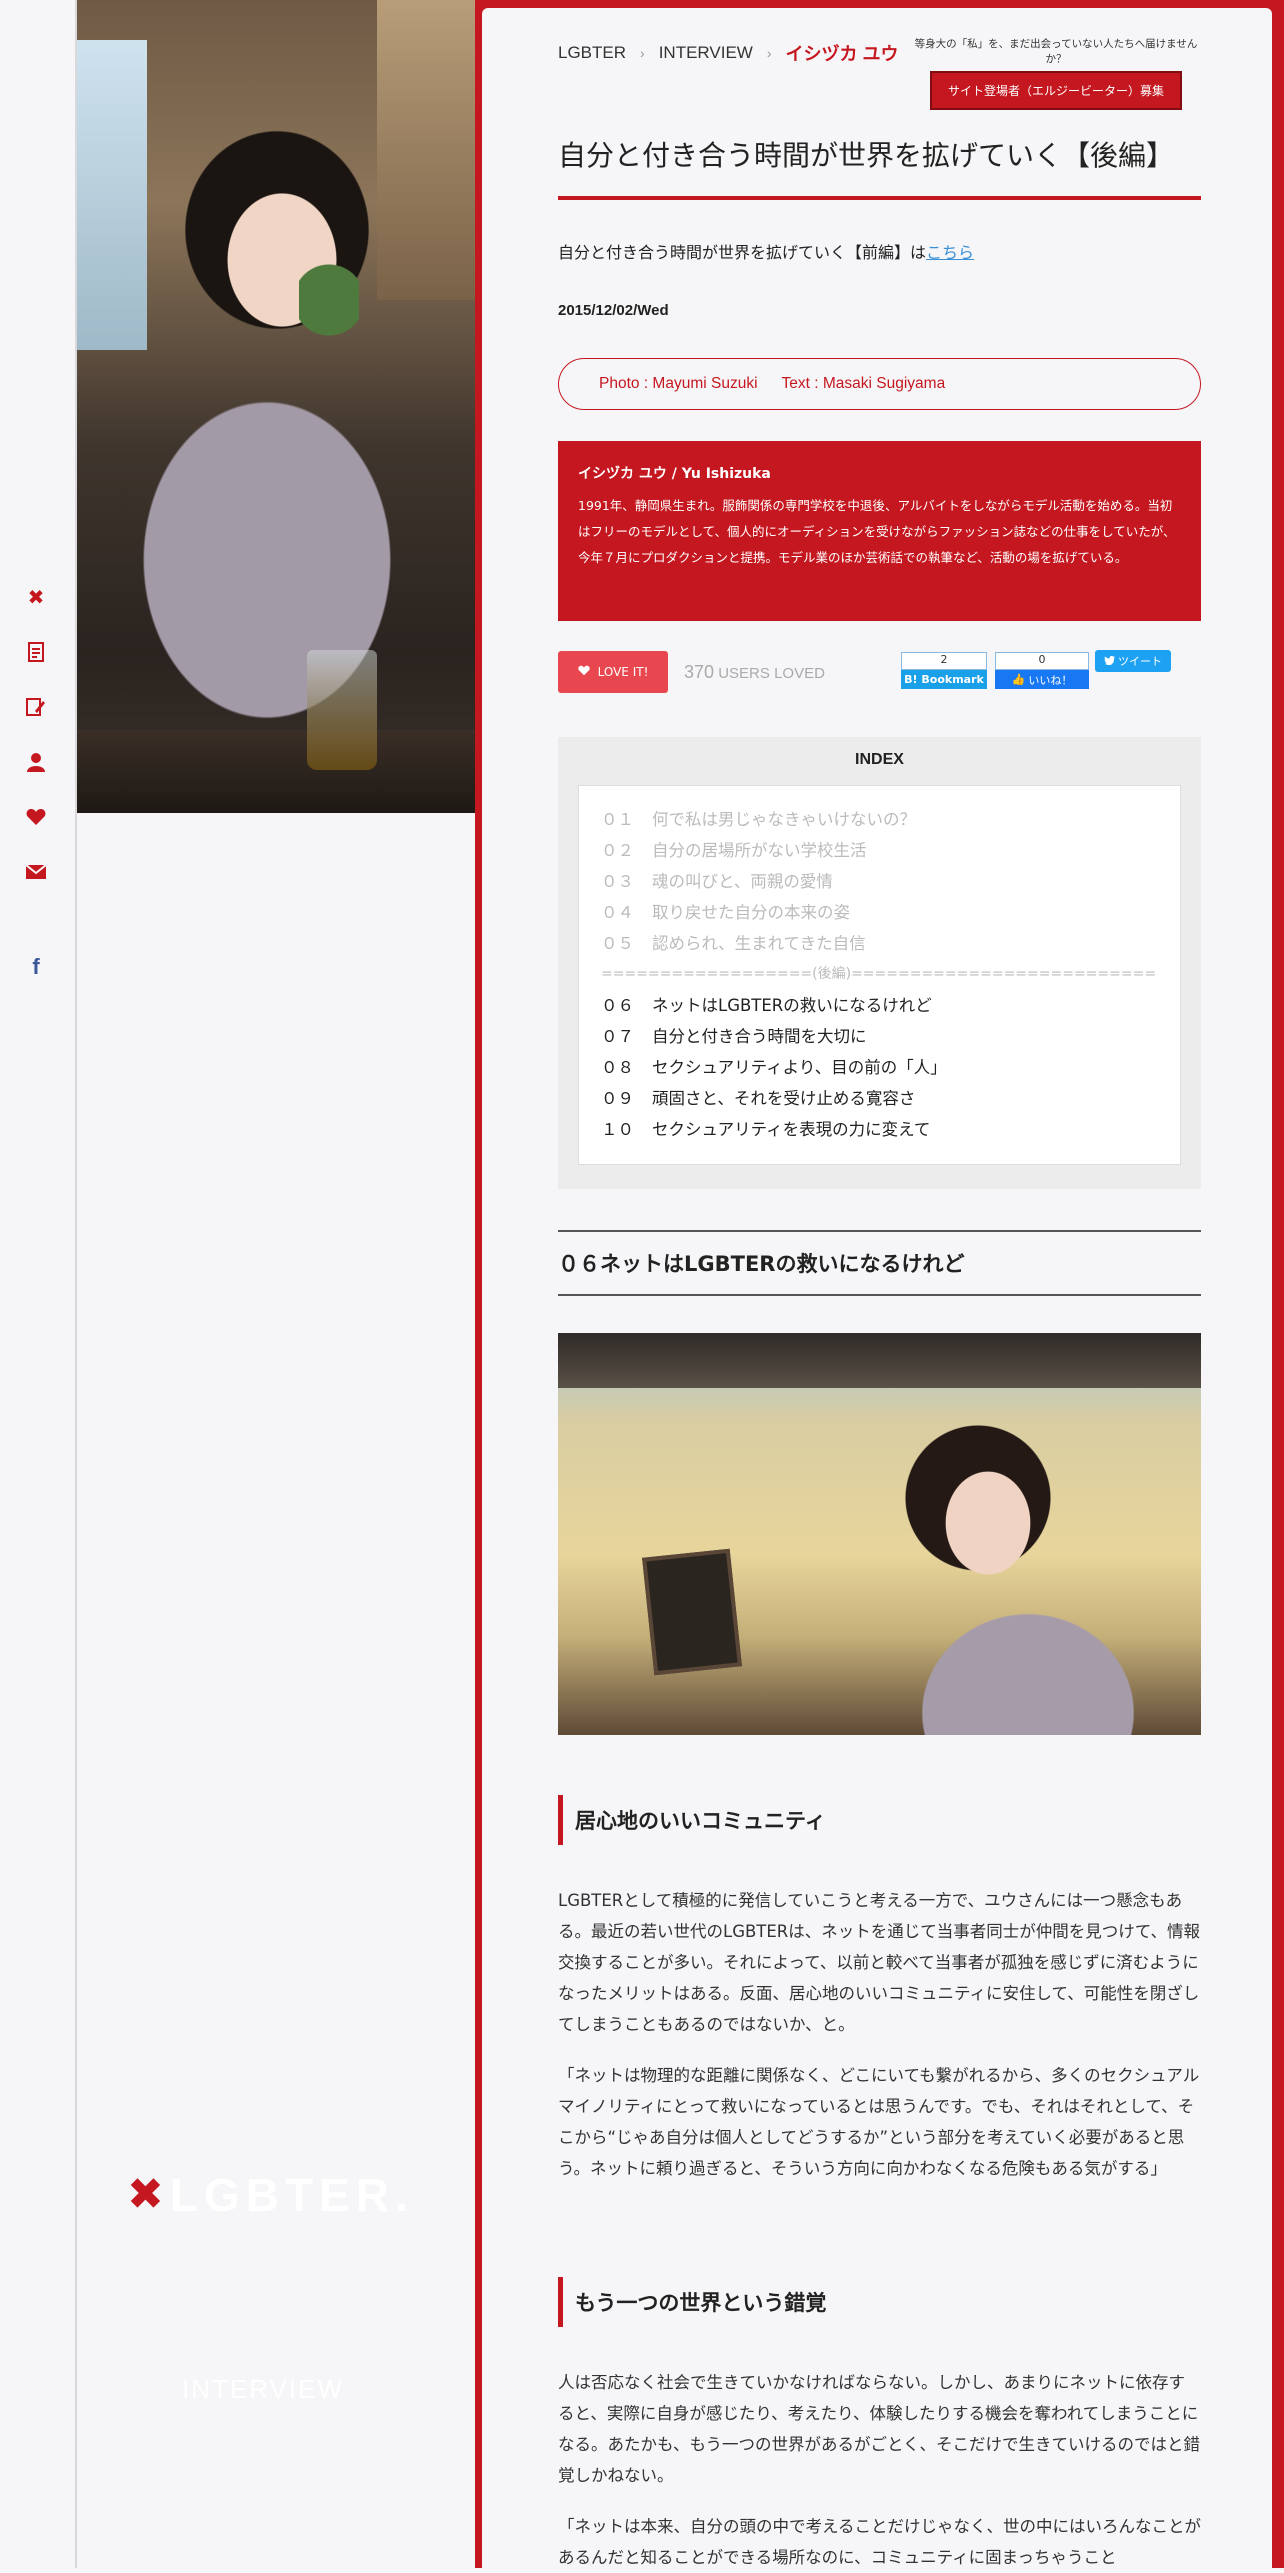 The width and height of the screenshot is (1284, 2573). What do you see at coordinates (879, 1820) in the screenshot?
I see `subheading: 居心地のいいコミュニティ` at bounding box center [879, 1820].